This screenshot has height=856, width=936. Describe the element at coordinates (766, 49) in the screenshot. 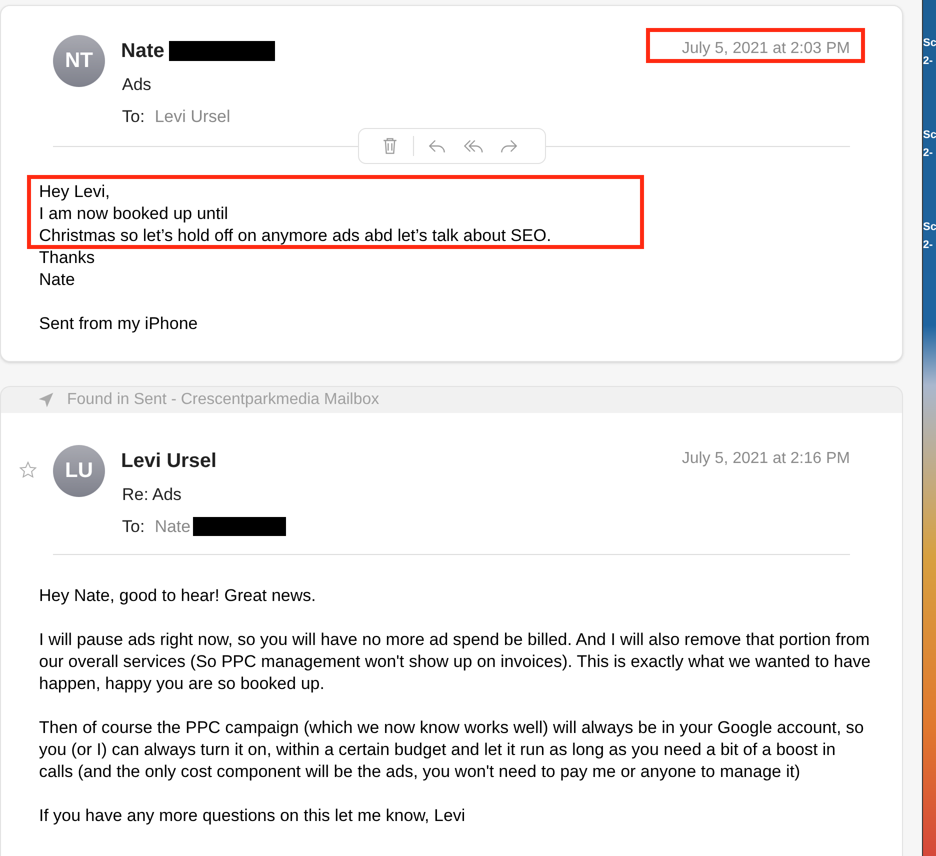

I see `date: July 5, 2021 at 2:03 PM` at that location.